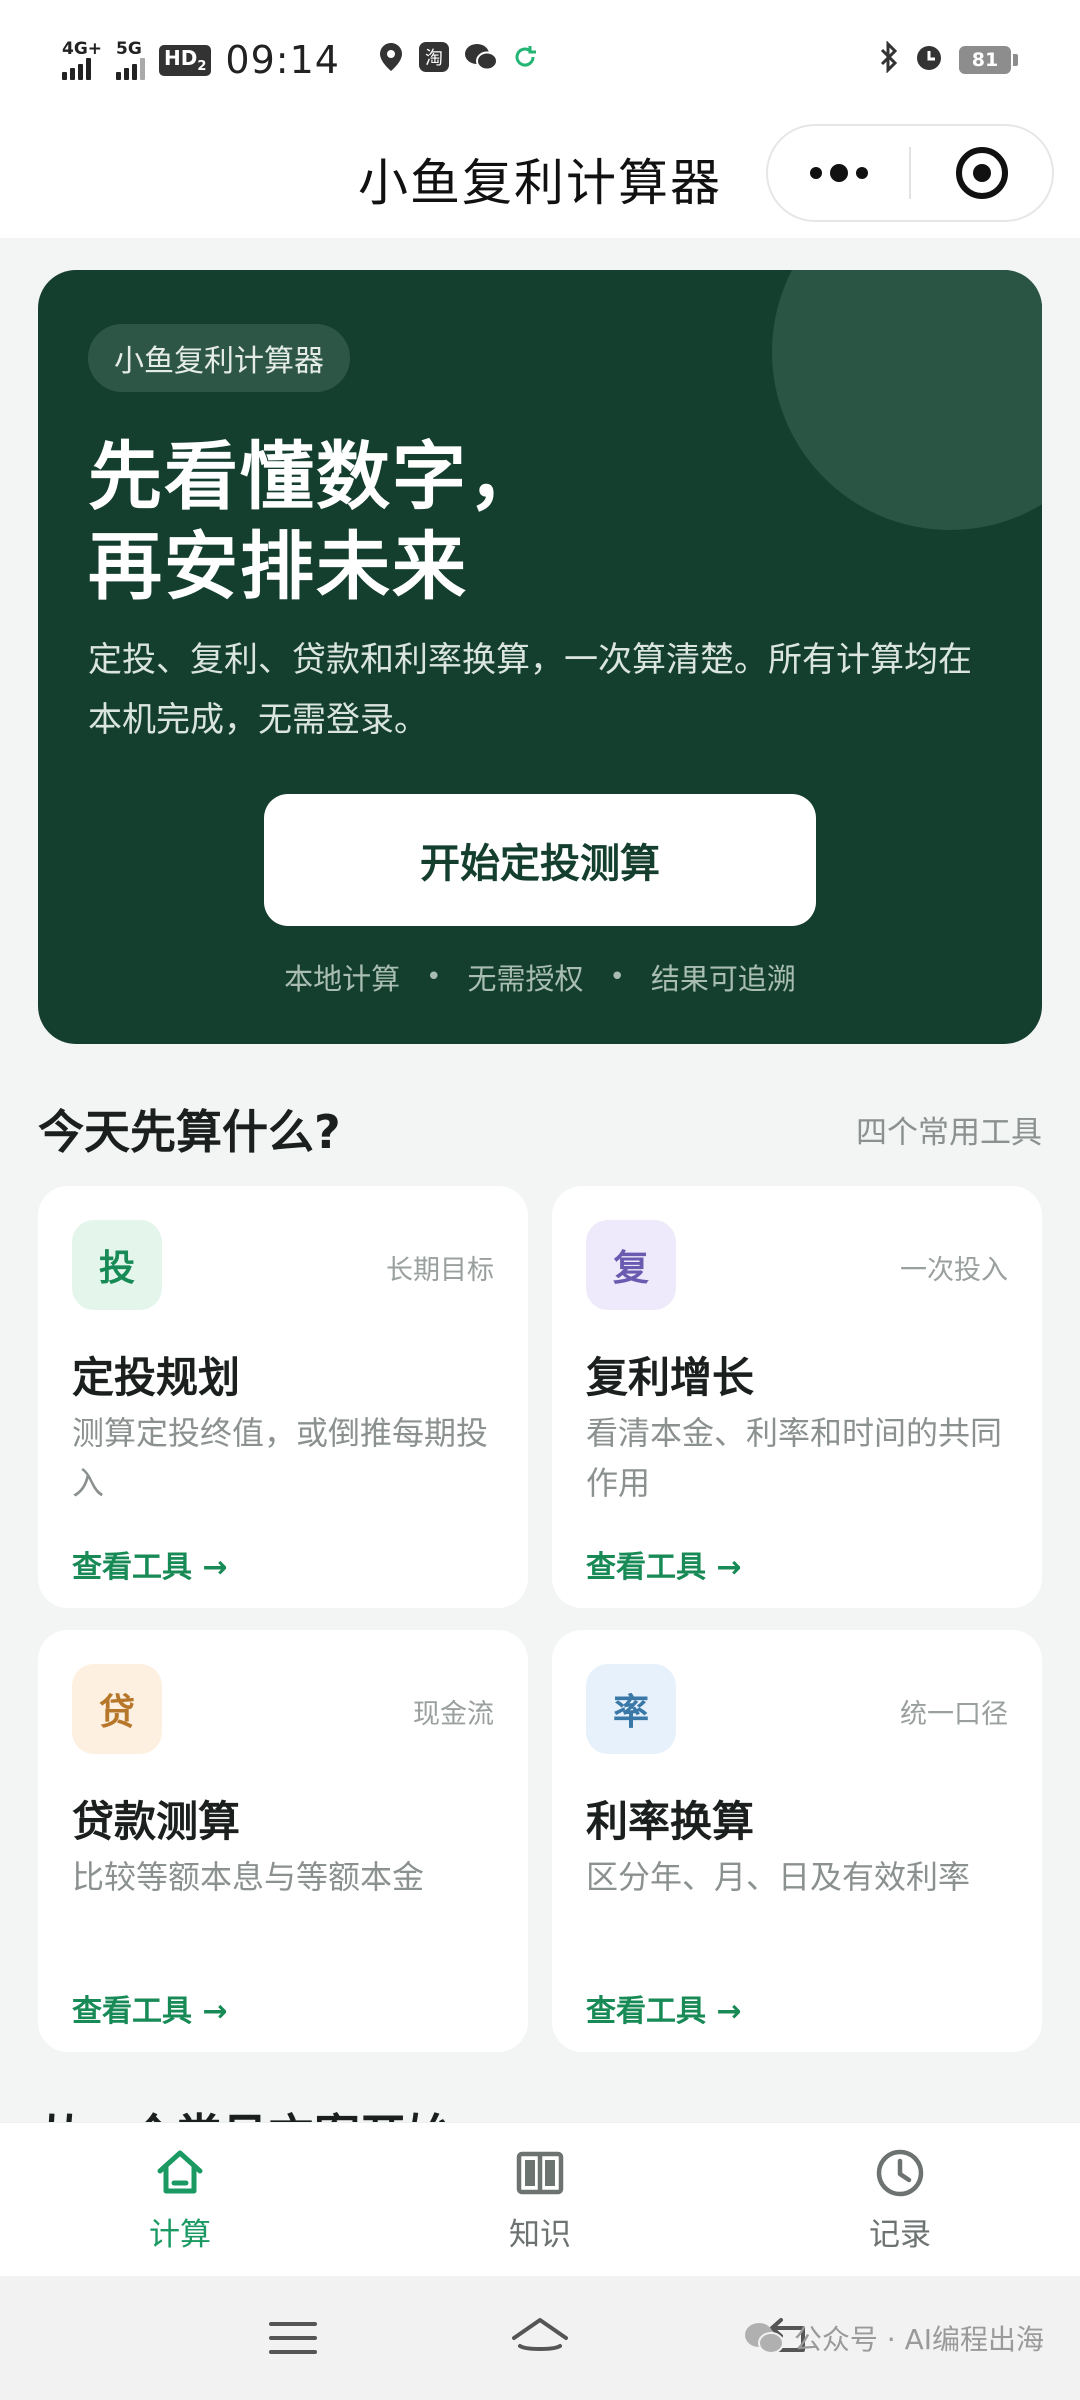  I want to click on tool-description: 测算定投终值，或倒推每期投入, so click(280, 1458).